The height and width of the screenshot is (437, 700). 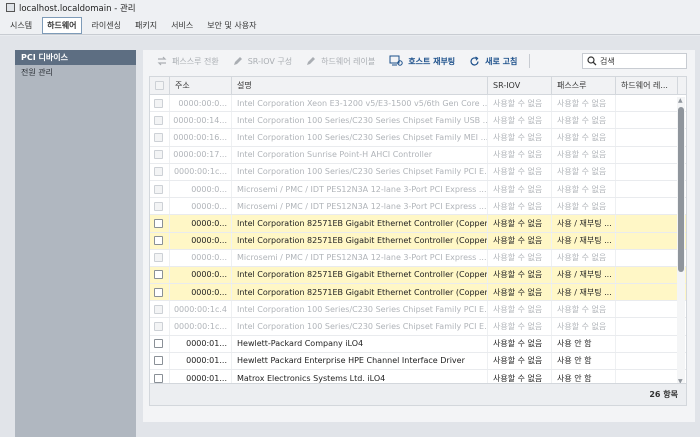 I want to click on cell-passthrough: 사용 안 함, so click(x=584, y=343).